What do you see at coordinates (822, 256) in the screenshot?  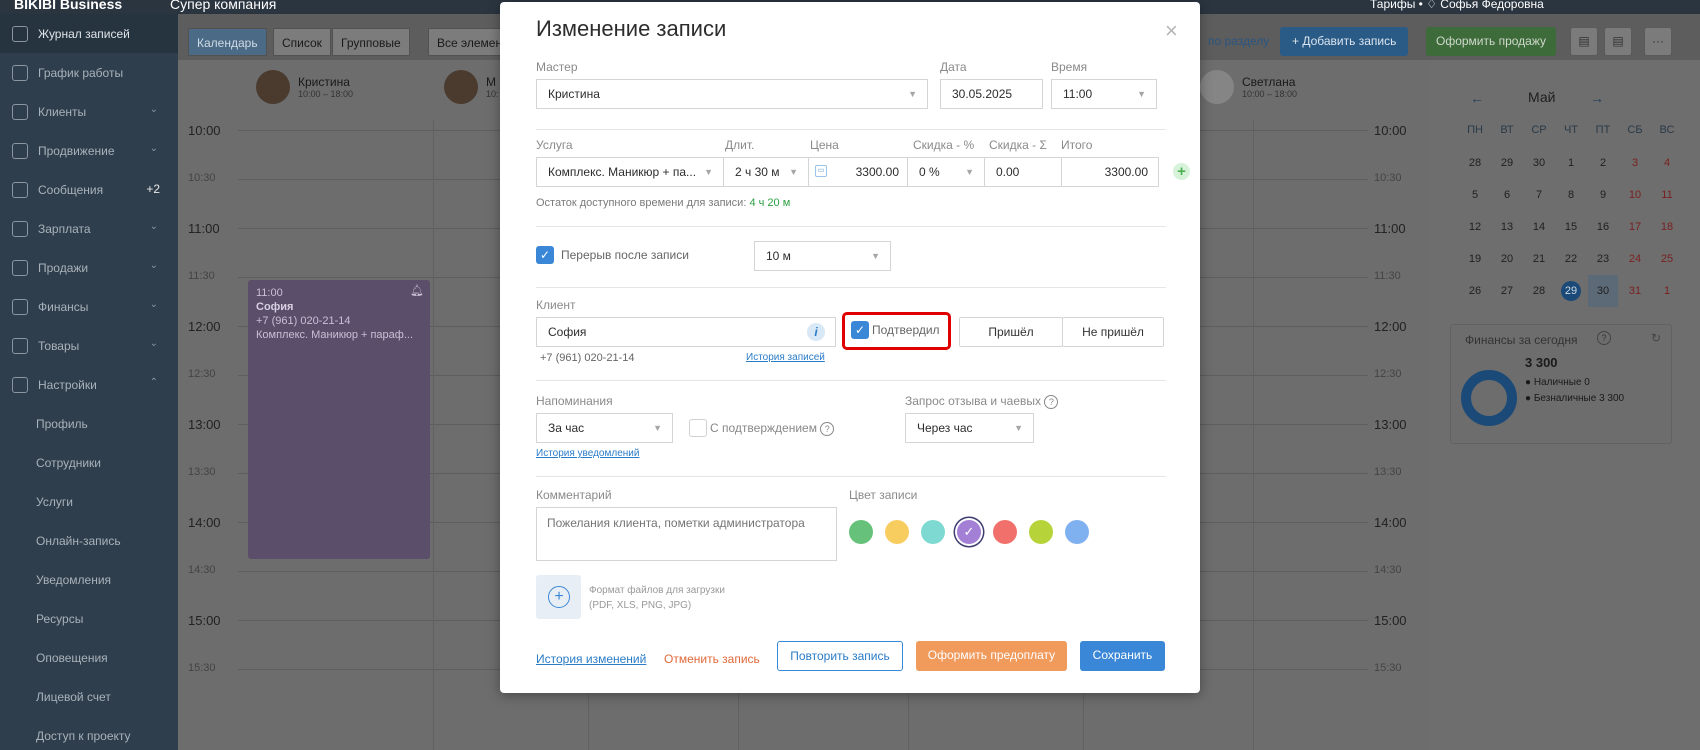 I see `break-select: 10 м ▼` at bounding box center [822, 256].